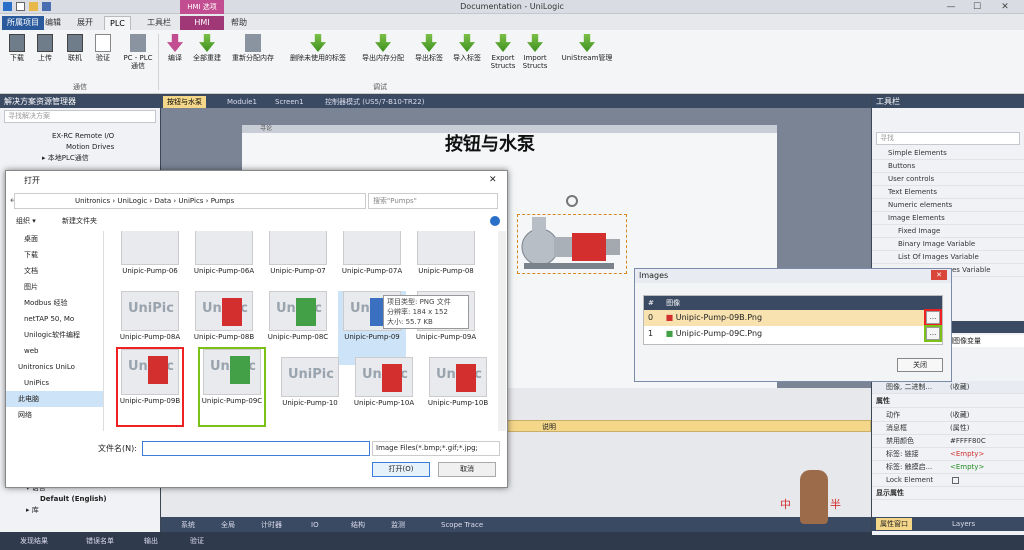 This screenshot has height=550, width=1024. Describe the element at coordinates (100, 541) in the screenshot. I see `tab-error-list: 错误名单` at that location.